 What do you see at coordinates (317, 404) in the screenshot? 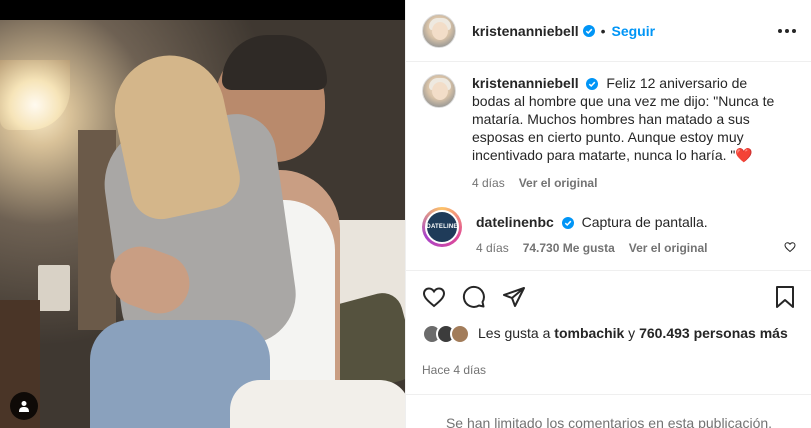
I see `photo-bedsheet` at bounding box center [317, 404].